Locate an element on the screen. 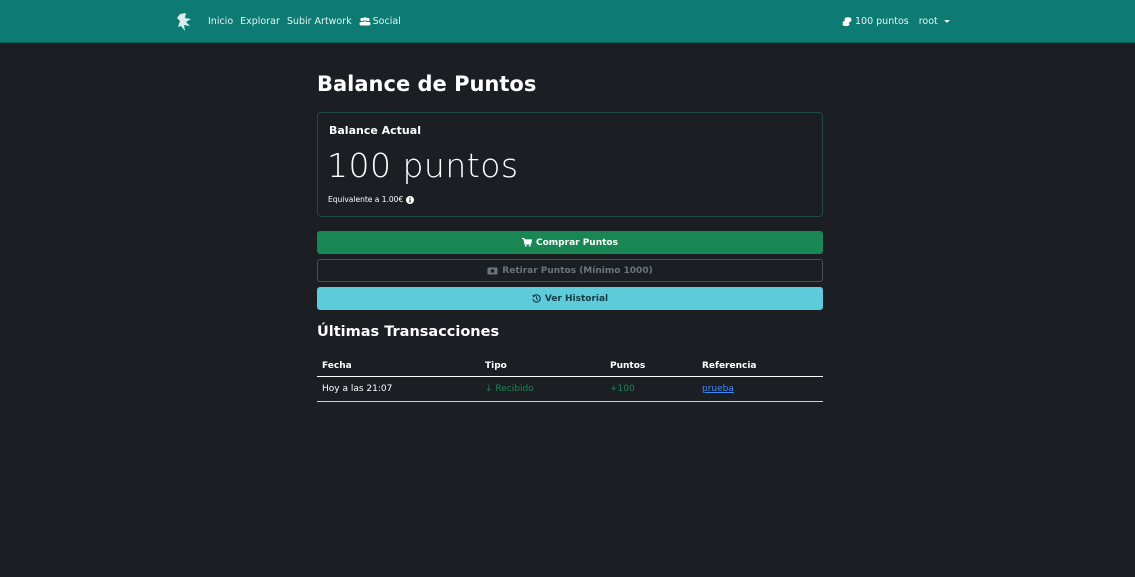  column-header-puntos: Puntos is located at coordinates (651, 366).